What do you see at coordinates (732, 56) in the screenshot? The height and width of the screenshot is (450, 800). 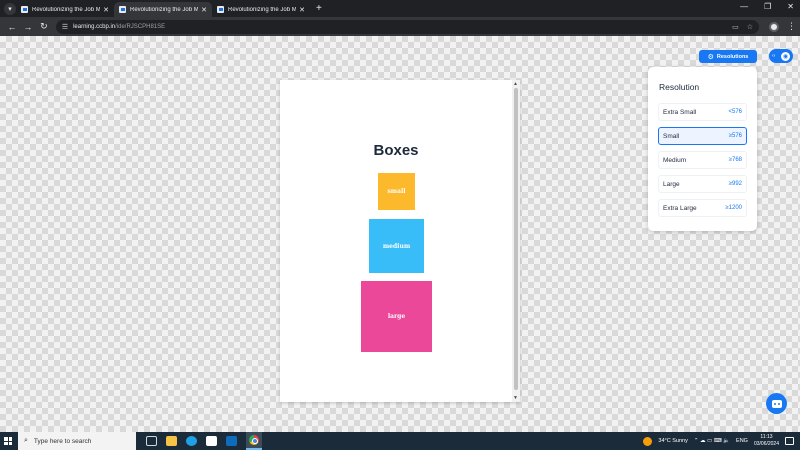 I see `resolutions-button-label: Resolutions` at bounding box center [732, 56].